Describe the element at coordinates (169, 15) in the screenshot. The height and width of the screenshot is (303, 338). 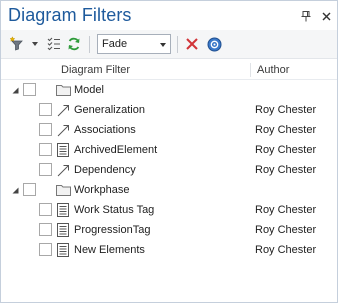
I see `title-bar: Diagram Filters` at that location.